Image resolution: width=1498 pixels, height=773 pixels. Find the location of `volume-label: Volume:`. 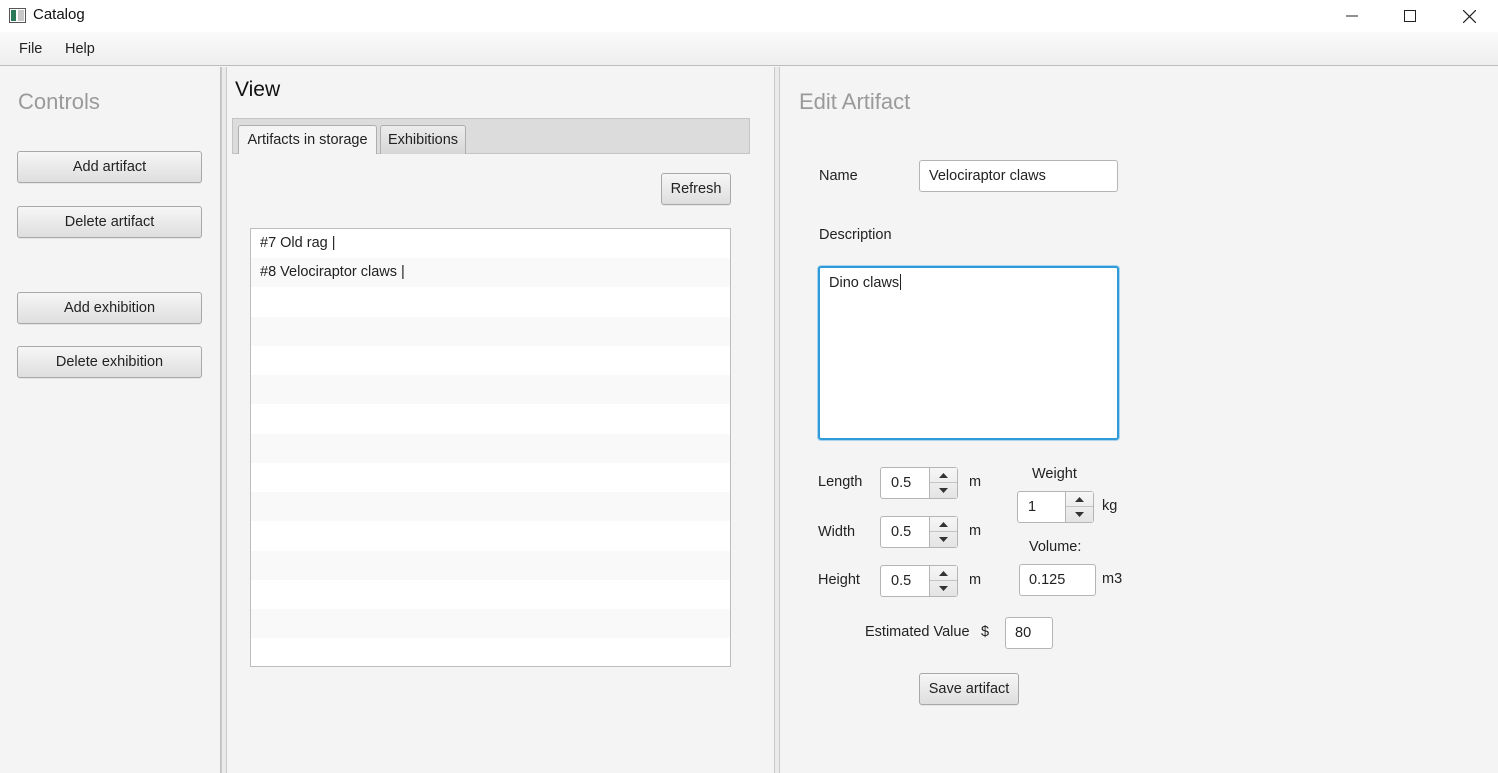

volume-label: Volume: is located at coordinates (1055, 547).